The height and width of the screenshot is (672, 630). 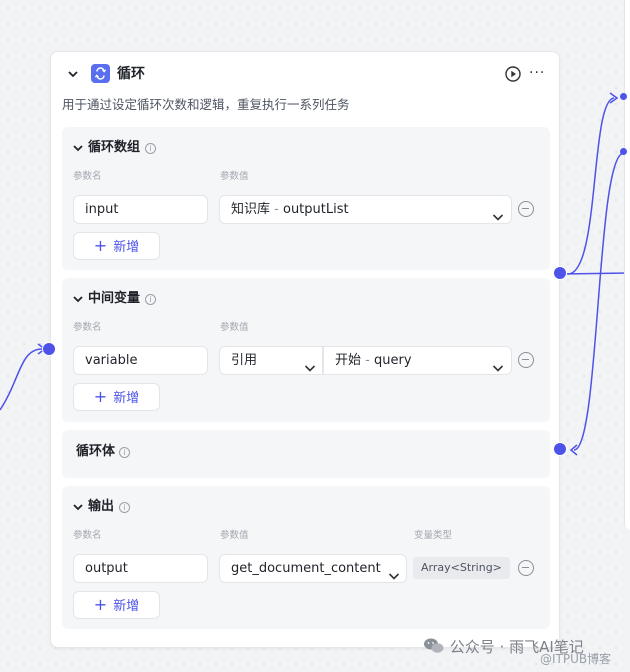 What do you see at coordinates (102, 209) in the screenshot?
I see `param-name-value: input` at bounding box center [102, 209].